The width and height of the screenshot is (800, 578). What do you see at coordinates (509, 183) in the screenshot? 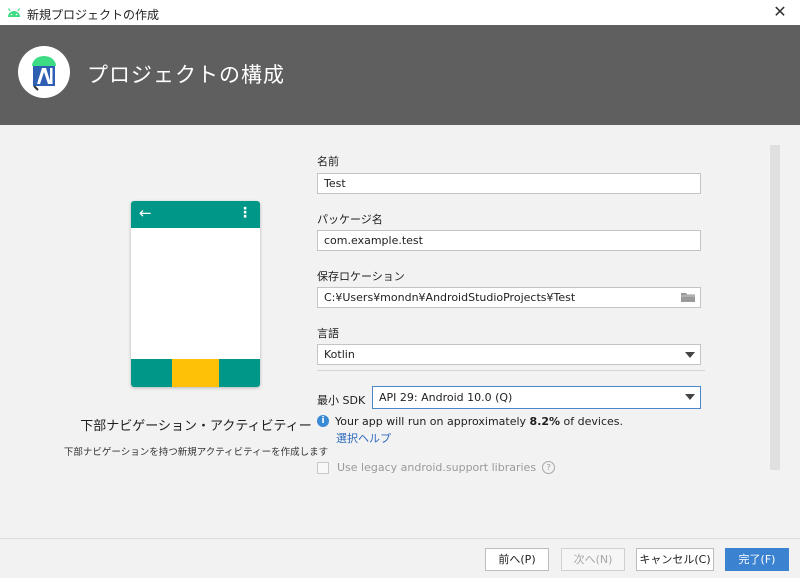
I see `name-input: Test` at bounding box center [509, 183].